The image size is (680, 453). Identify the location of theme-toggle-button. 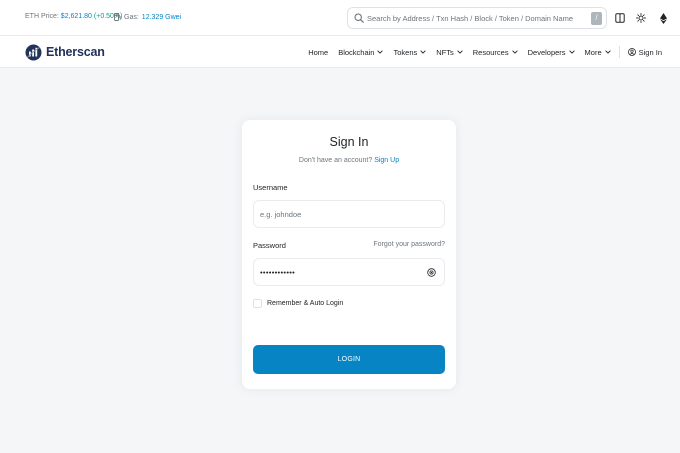
(641, 18).